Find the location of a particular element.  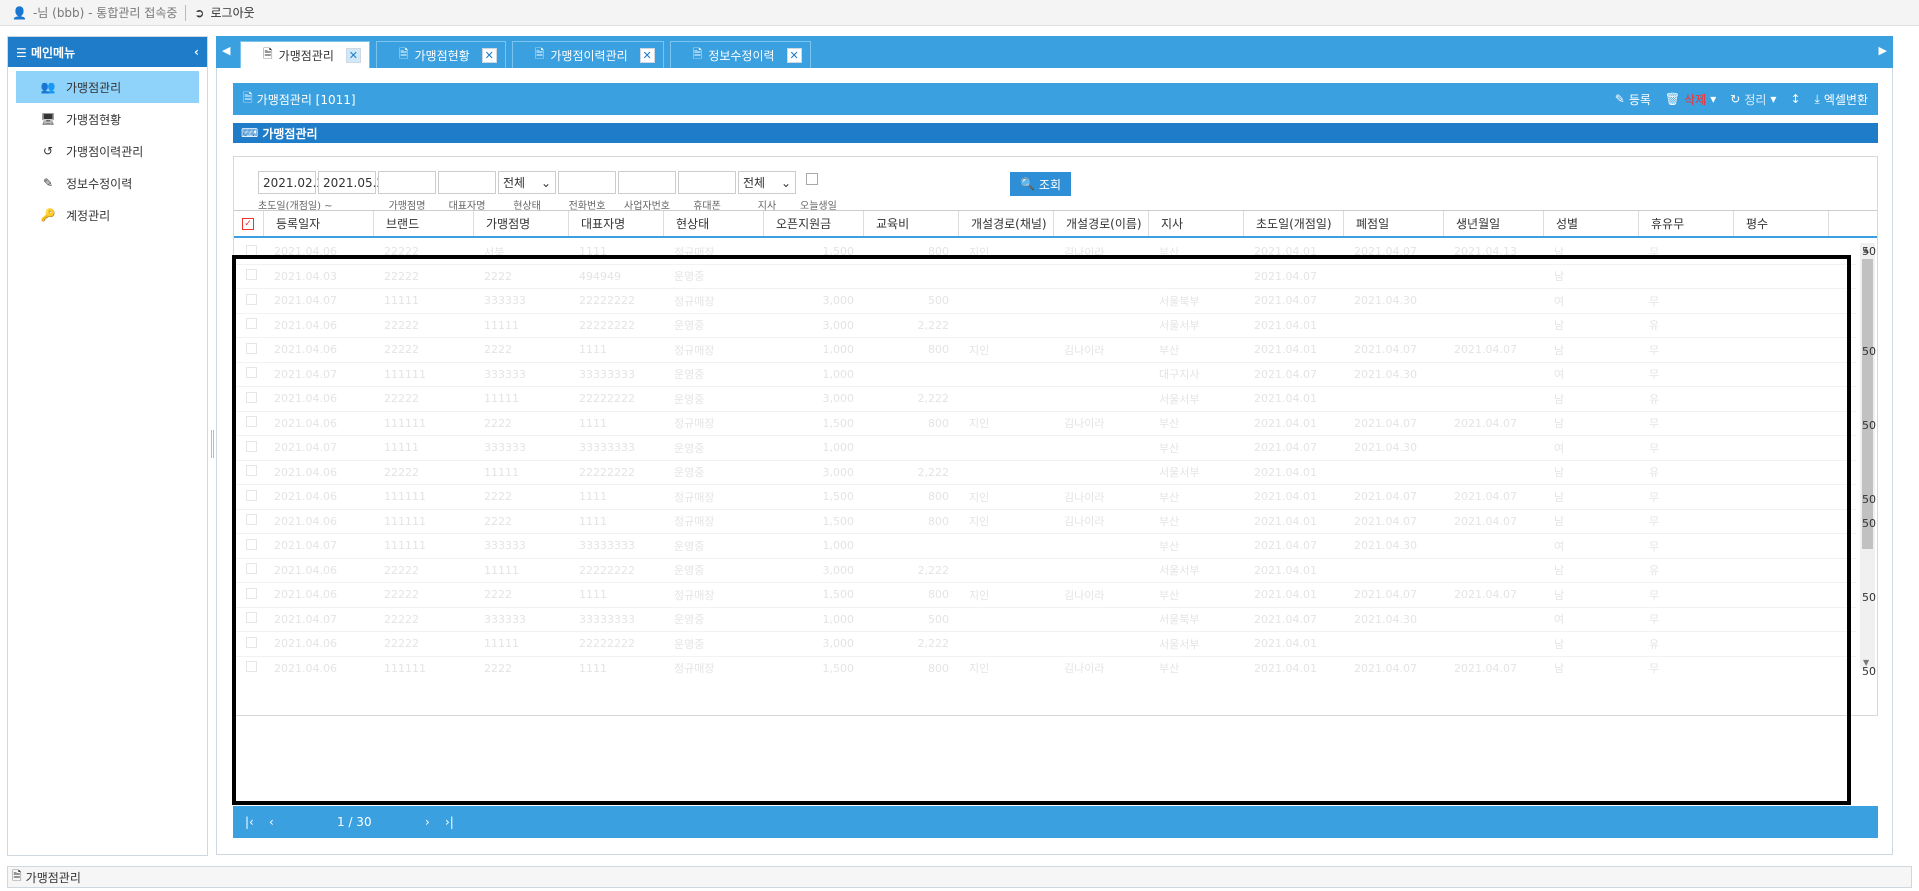

column-header: 등록일자 is located at coordinates (319, 223).